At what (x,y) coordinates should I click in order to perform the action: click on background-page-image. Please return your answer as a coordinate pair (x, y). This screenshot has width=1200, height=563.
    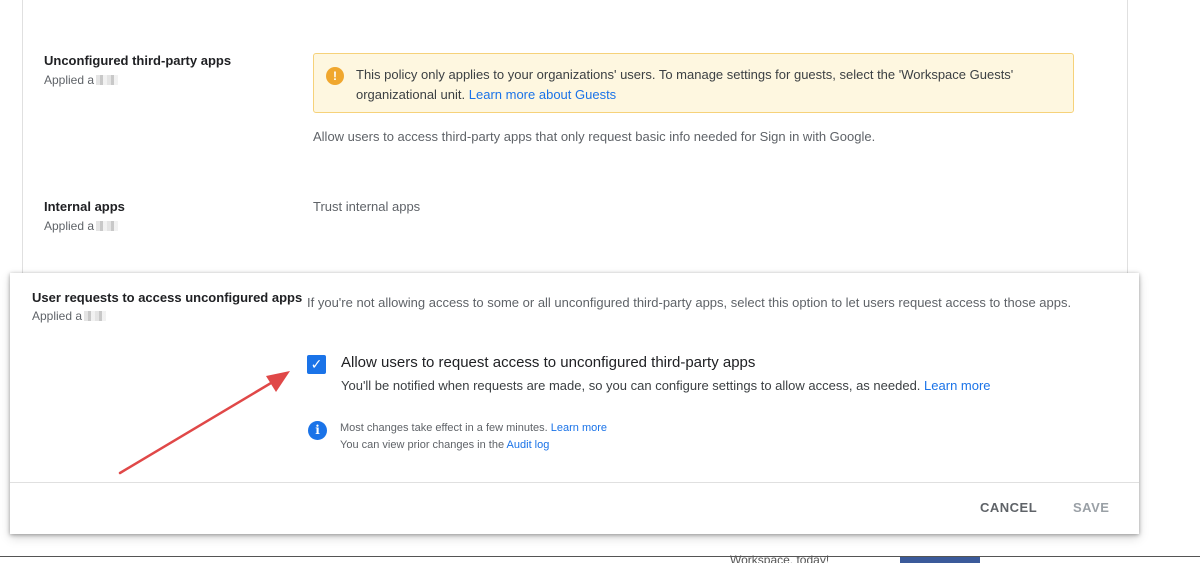
    Looking at the image, I should click on (940, 560).